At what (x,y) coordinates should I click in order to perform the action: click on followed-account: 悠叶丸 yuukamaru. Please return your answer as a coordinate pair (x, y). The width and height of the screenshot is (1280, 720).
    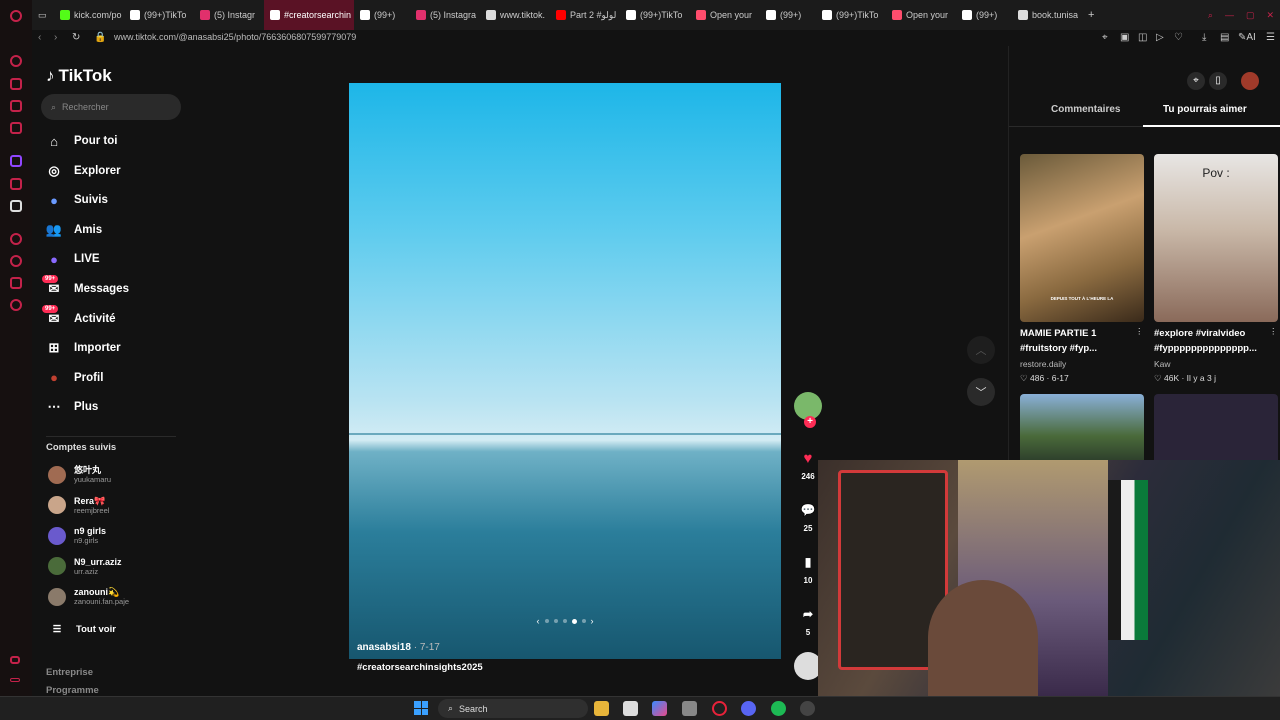
    Looking at the image, I should click on (79, 474).